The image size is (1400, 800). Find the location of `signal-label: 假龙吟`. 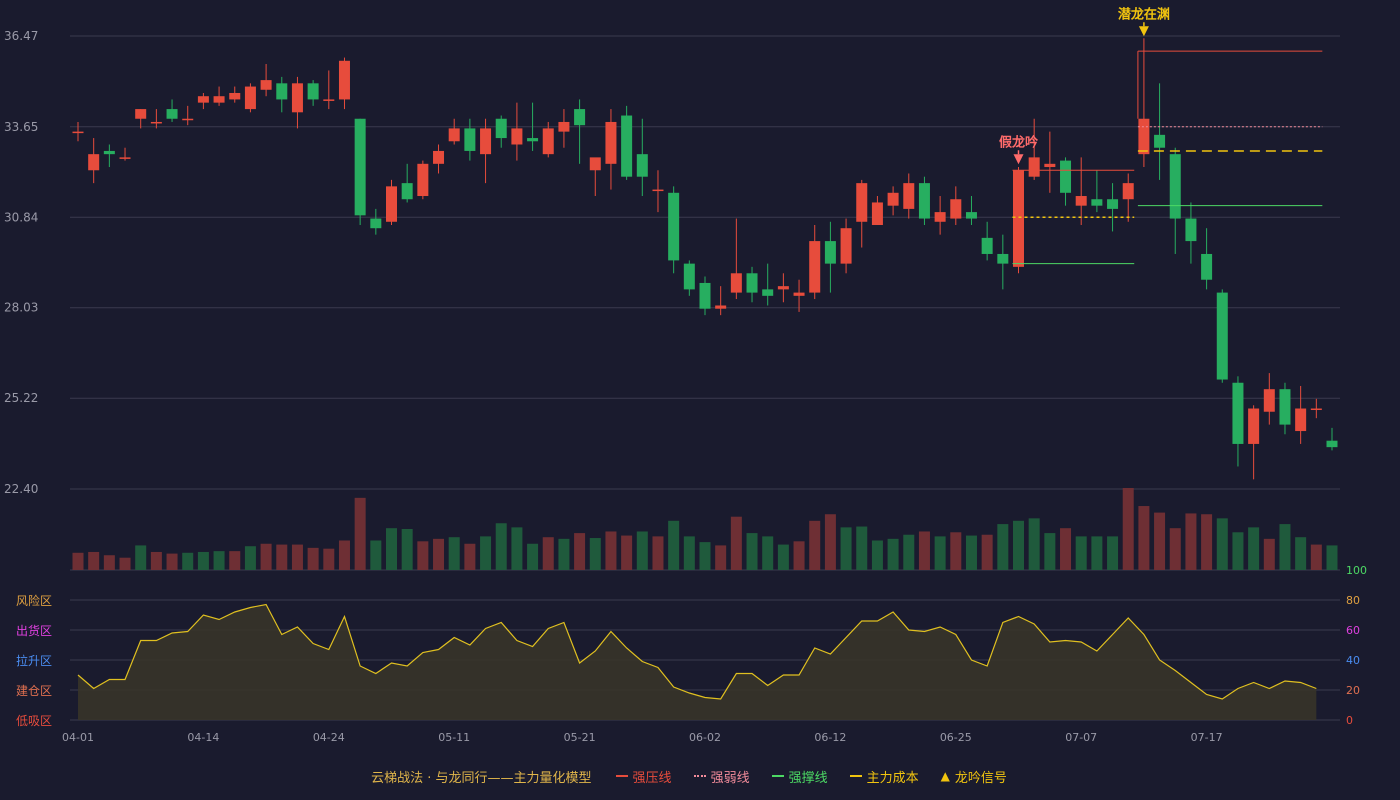

signal-label: 假龙吟 is located at coordinates (1018, 142).